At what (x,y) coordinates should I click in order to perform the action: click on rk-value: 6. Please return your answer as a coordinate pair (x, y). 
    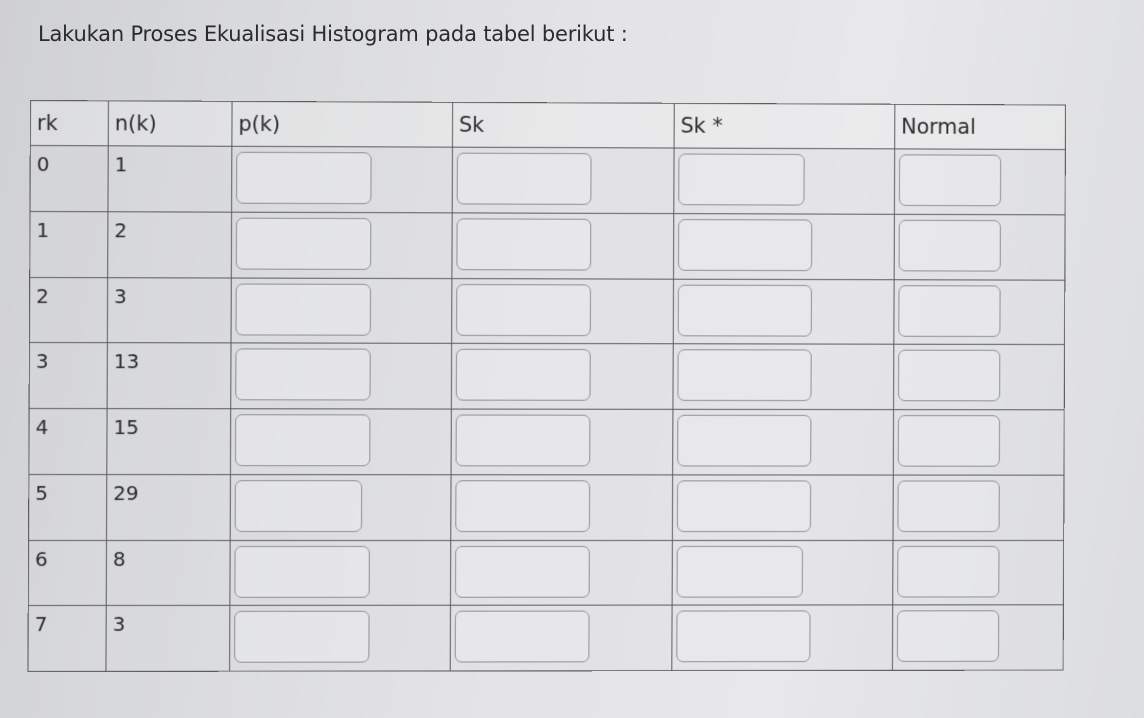
    Looking at the image, I should click on (41, 558).